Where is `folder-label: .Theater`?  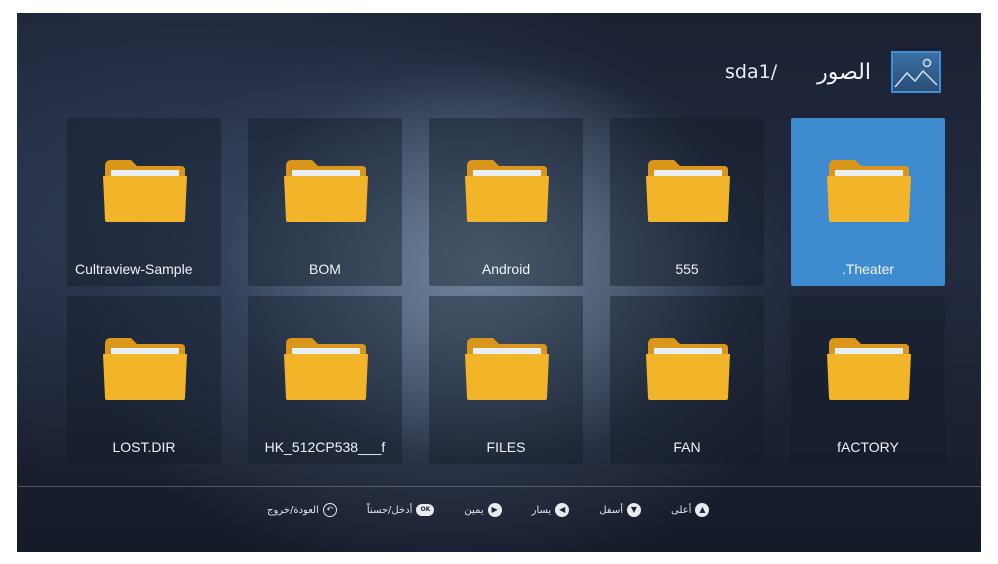 folder-label: .Theater is located at coordinates (868, 269).